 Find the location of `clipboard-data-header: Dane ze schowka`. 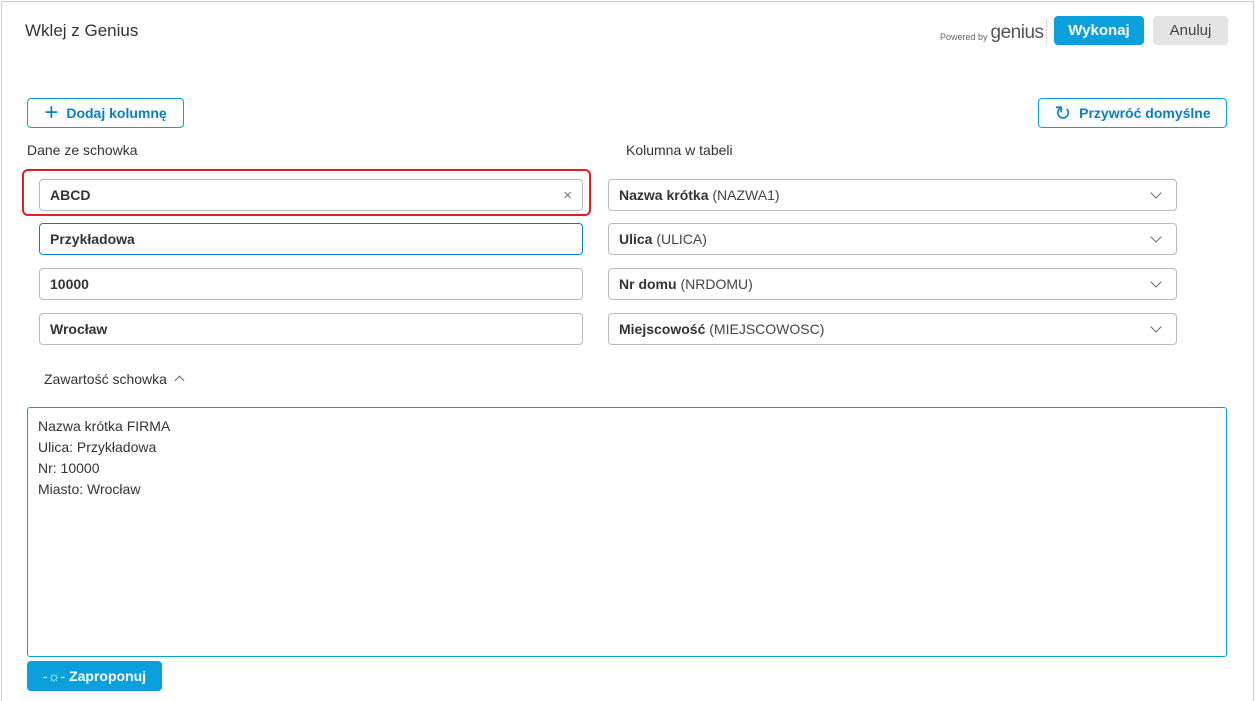

clipboard-data-header: Dane ze schowka is located at coordinates (82, 150).